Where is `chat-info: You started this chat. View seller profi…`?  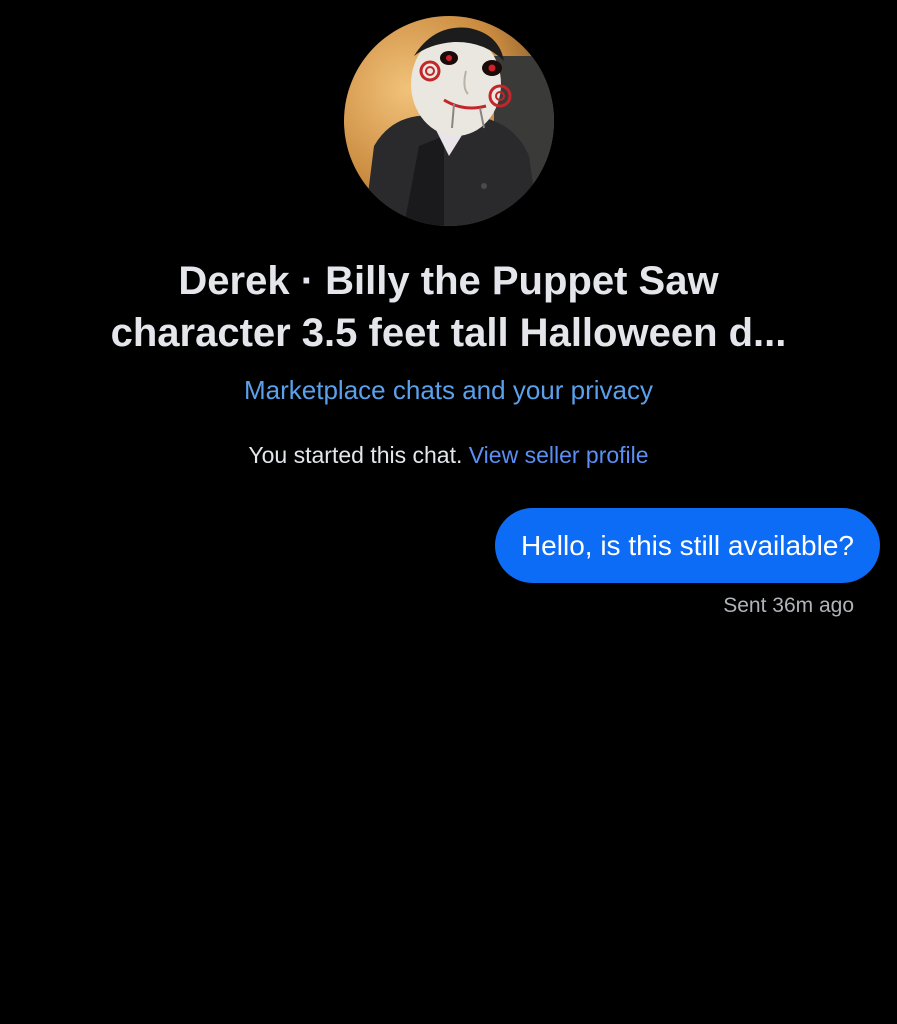
chat-info: You started this chat. View seller profi… is located at coordinates (448, 455).